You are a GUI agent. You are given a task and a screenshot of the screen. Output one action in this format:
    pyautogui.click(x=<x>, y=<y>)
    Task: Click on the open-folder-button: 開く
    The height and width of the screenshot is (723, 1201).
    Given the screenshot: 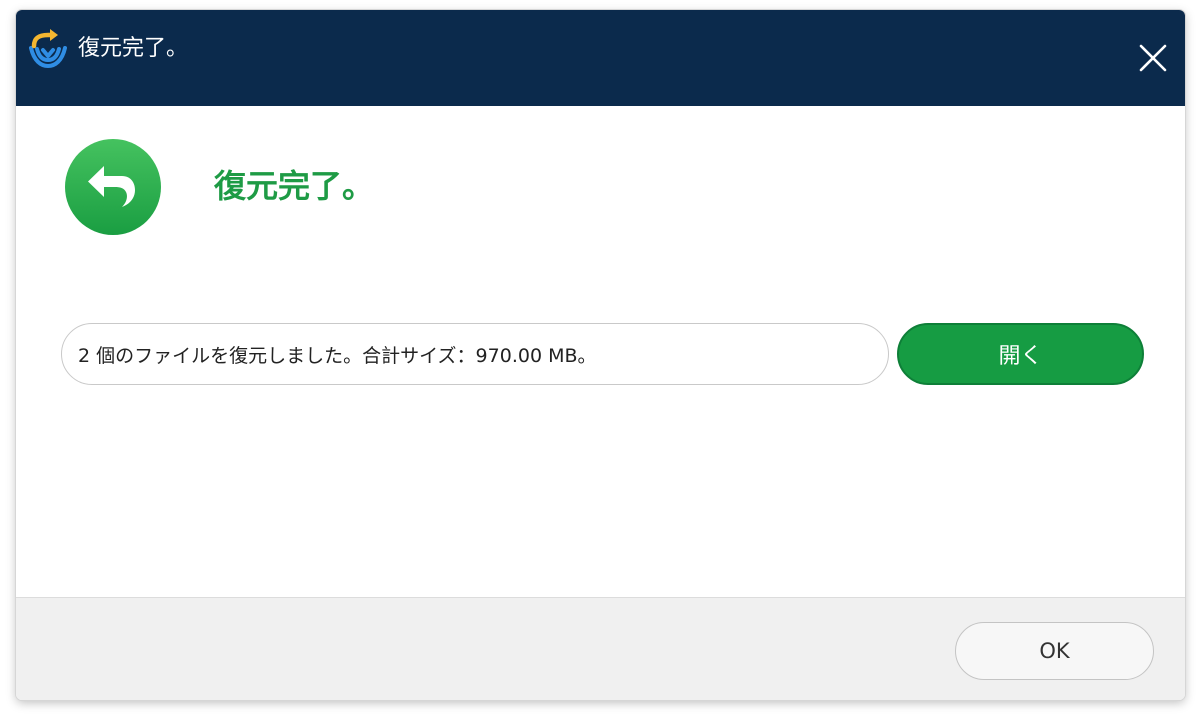 What is the action you would take?
    pyautogui.click(x=1020, y=354)
    